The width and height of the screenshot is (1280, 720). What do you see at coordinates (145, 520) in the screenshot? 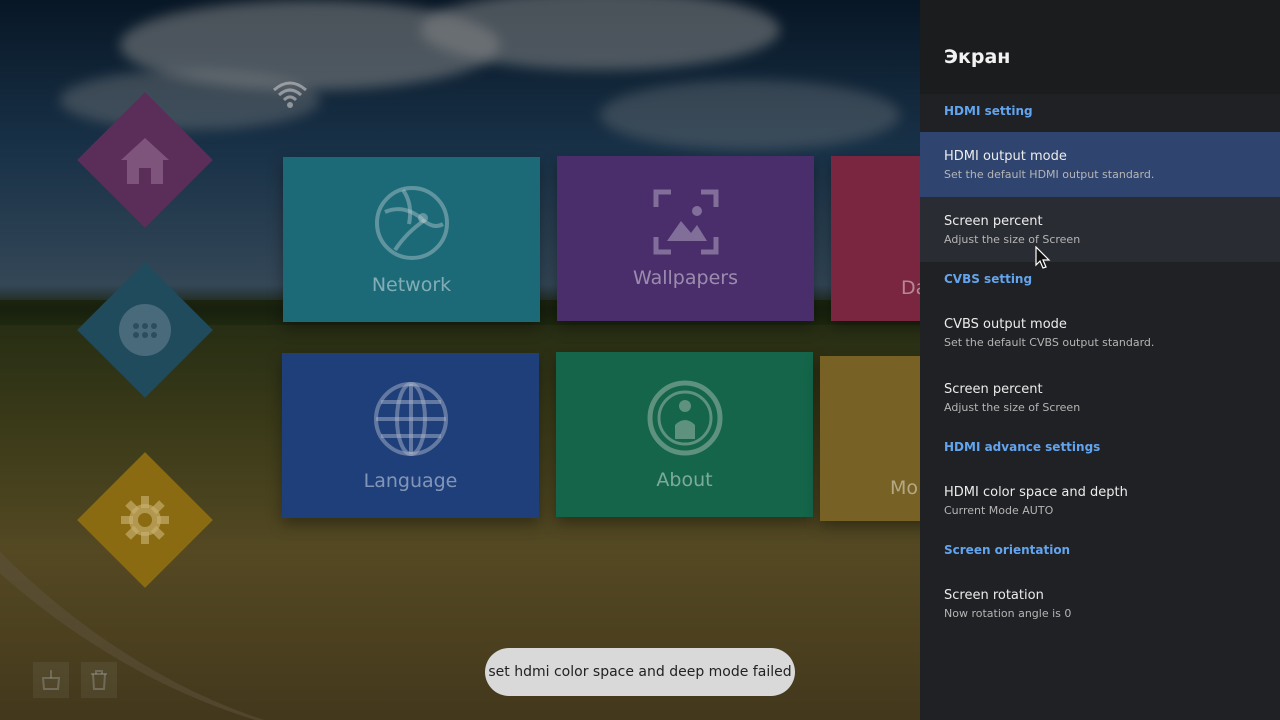
I see `settings-gear-icon` at bounding box center [145, 520].